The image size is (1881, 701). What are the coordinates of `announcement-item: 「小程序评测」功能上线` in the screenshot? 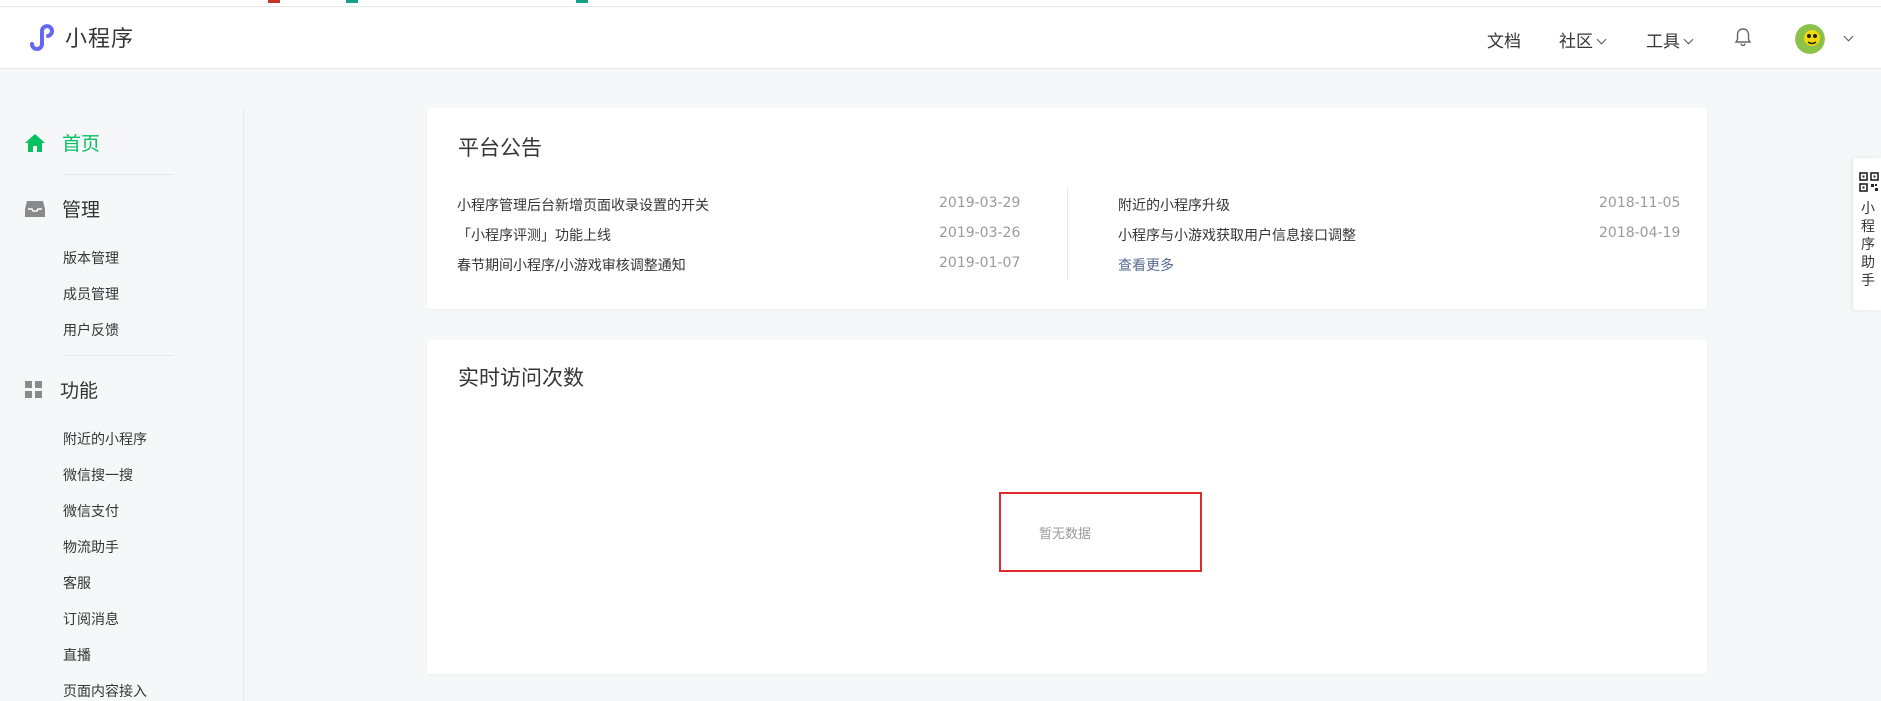 It's located at (534, 235).